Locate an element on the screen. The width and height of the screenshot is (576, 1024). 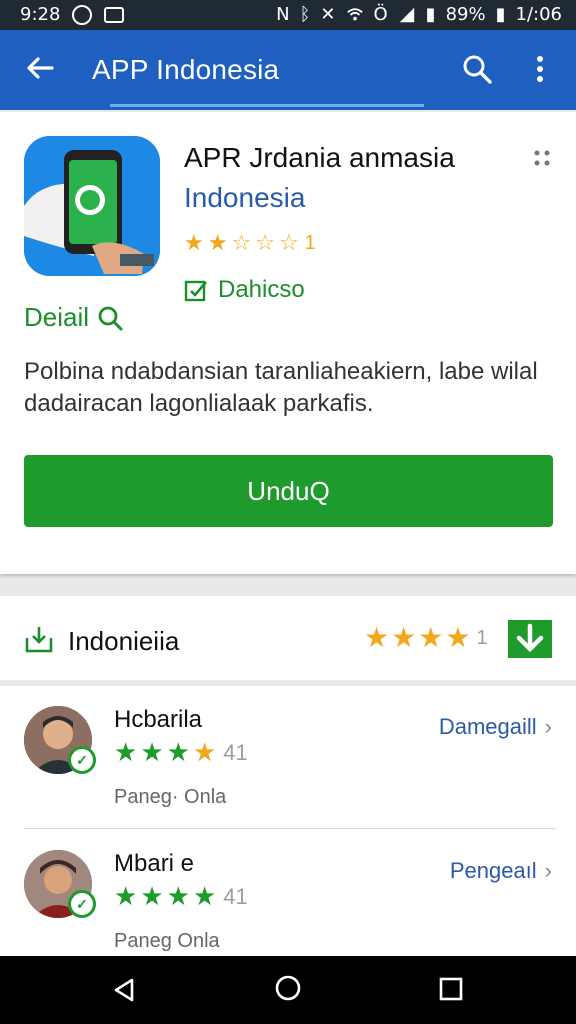
phone-illustration-icon is located at coordinates (92, 206).